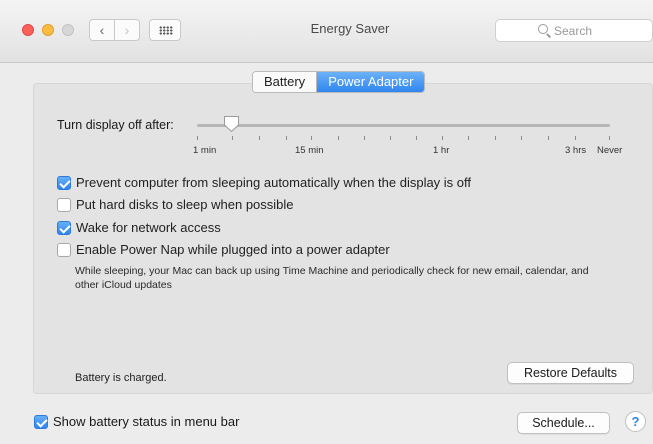 Image resolution: width=653 pixels, height=444 pixels. Describe the element at coordinates (64, 250) in the screenshot. I see `power-nap-checkbox` at that location.